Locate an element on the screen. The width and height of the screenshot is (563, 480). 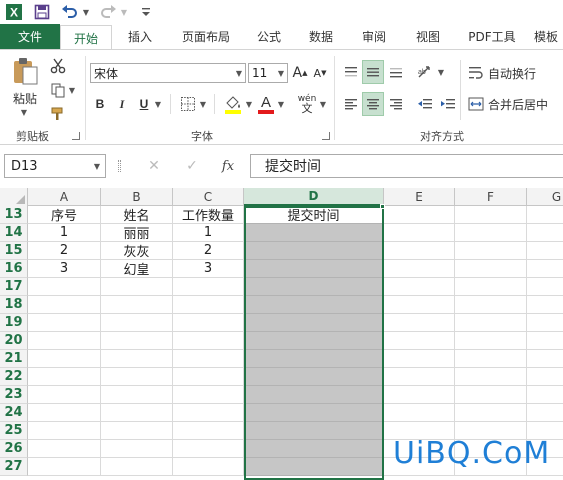
cell-g17 is located at coordinates (545, 287).